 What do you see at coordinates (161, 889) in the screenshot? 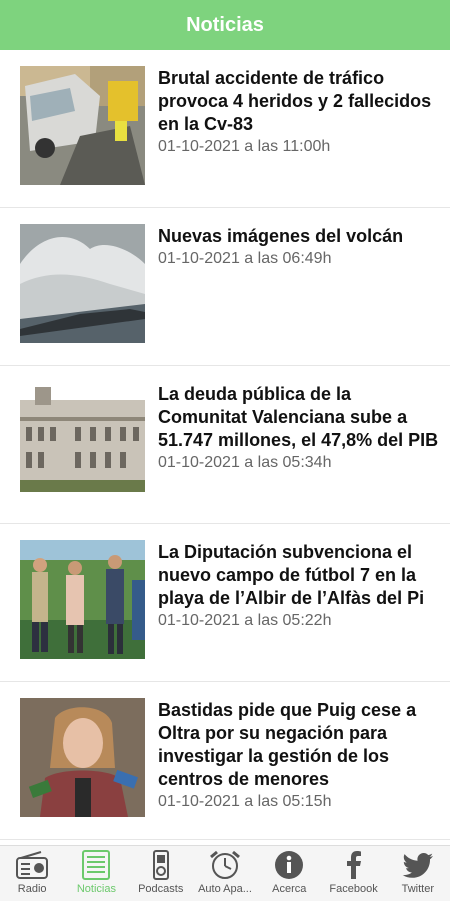
I see `tab-label: Podcasts` at bounding box center [161, 889].